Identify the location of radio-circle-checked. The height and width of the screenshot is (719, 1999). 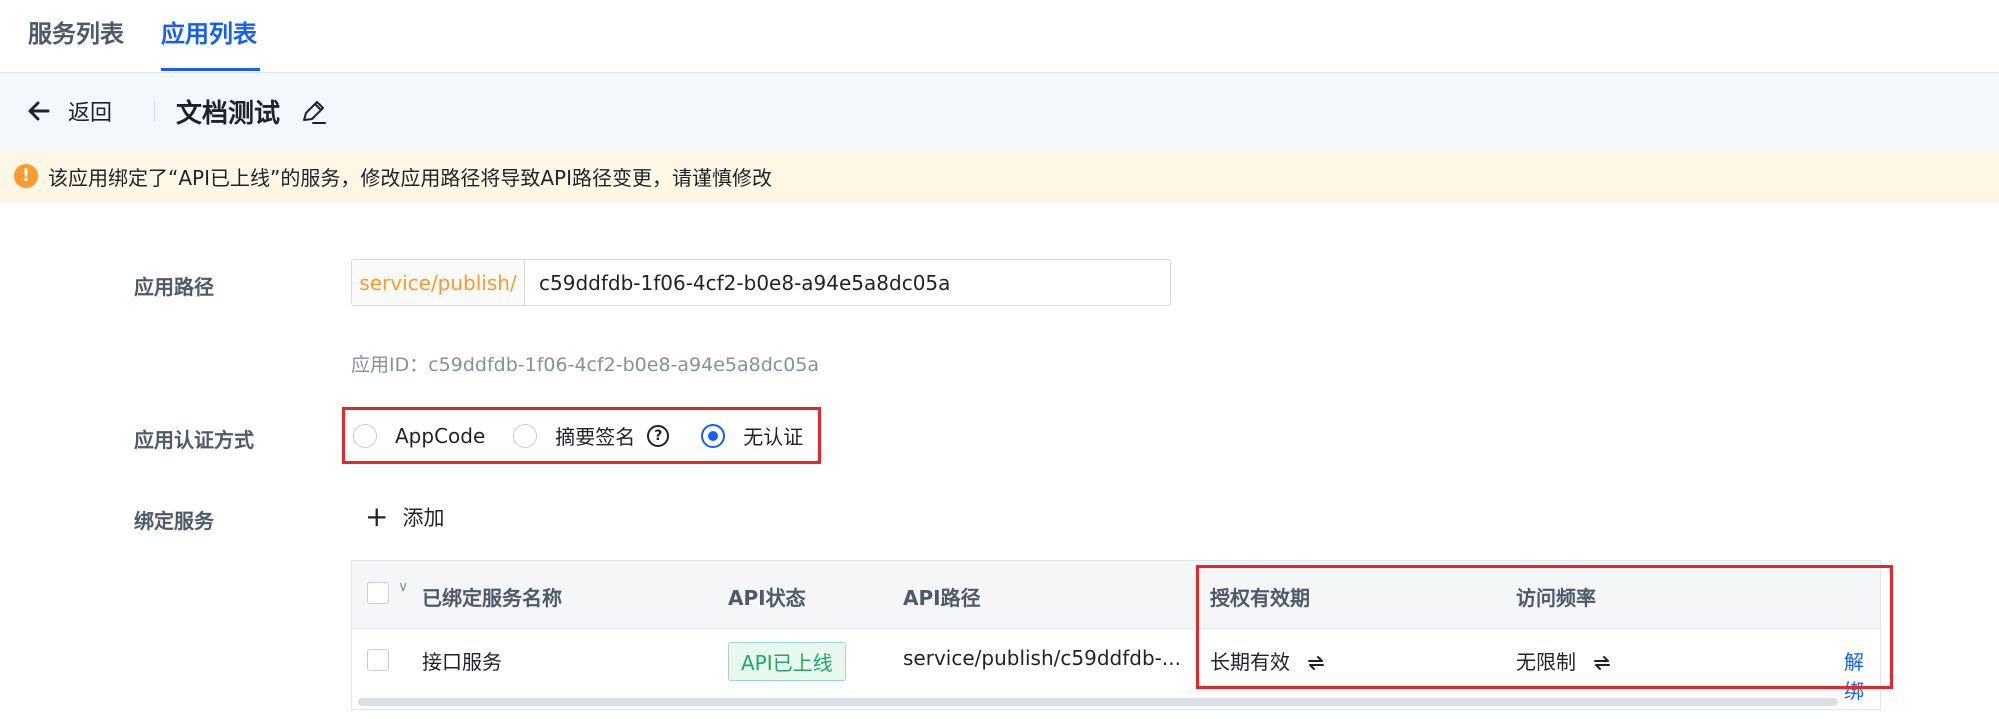
(713, 435).